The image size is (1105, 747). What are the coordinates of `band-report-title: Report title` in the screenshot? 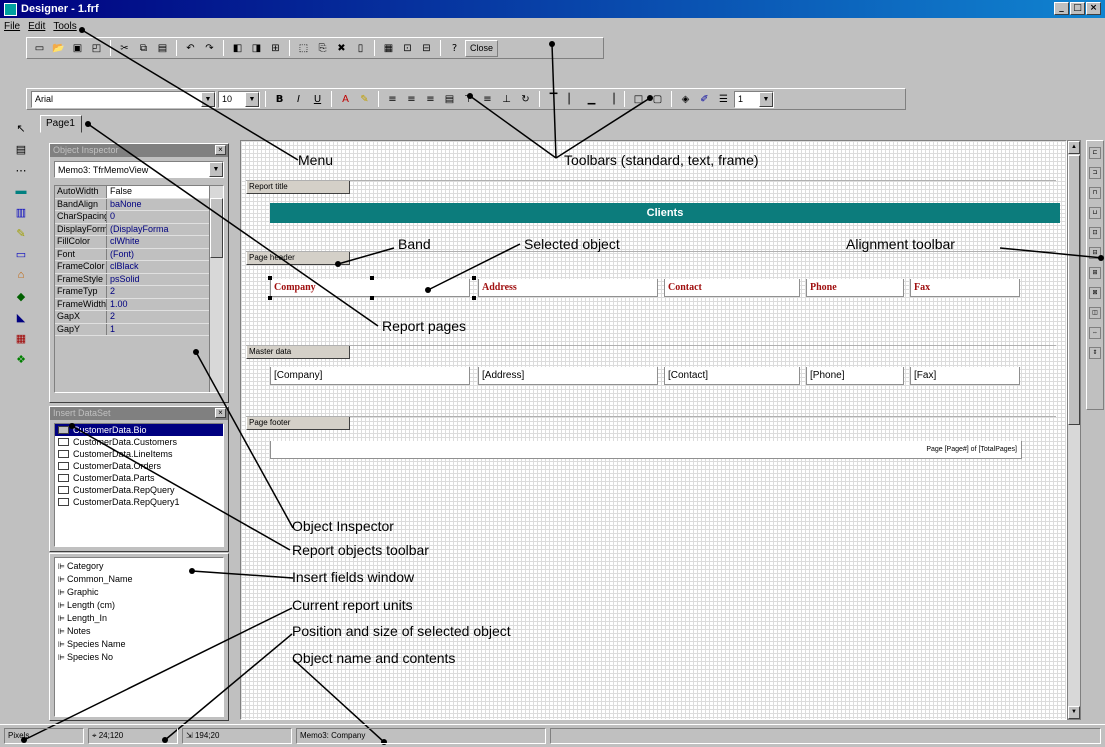 It's located at (298, 187).